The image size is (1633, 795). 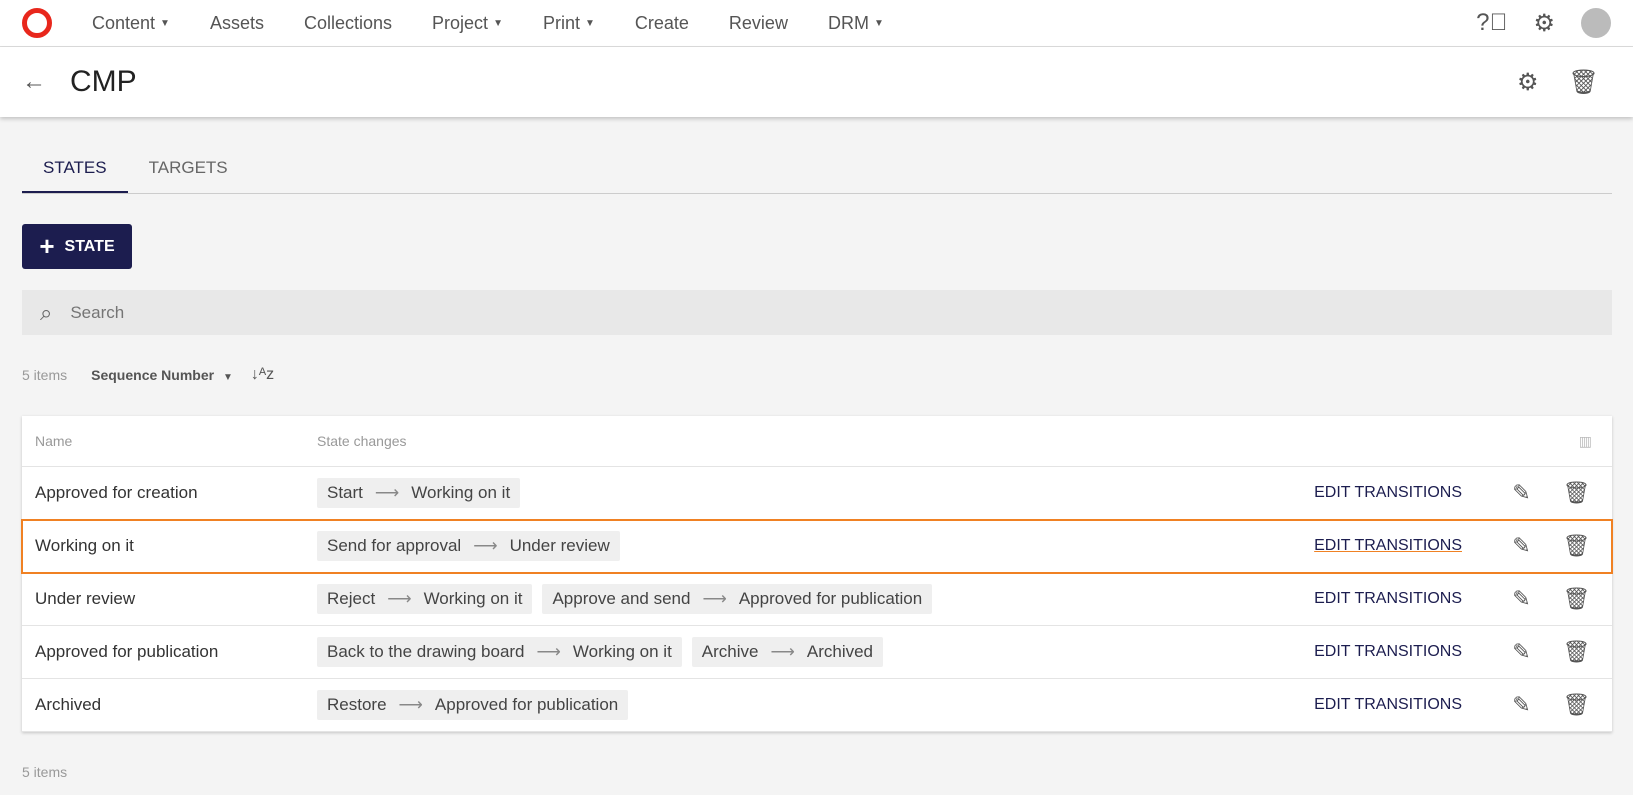 I want to click on transition-action: Start, so click(x=345, y=492).